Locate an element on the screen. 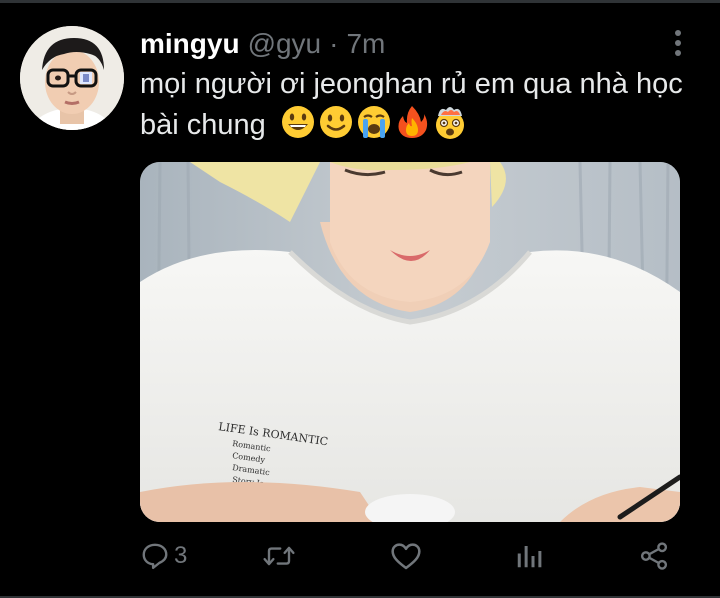  like-button is located at coordinates (406, 556).